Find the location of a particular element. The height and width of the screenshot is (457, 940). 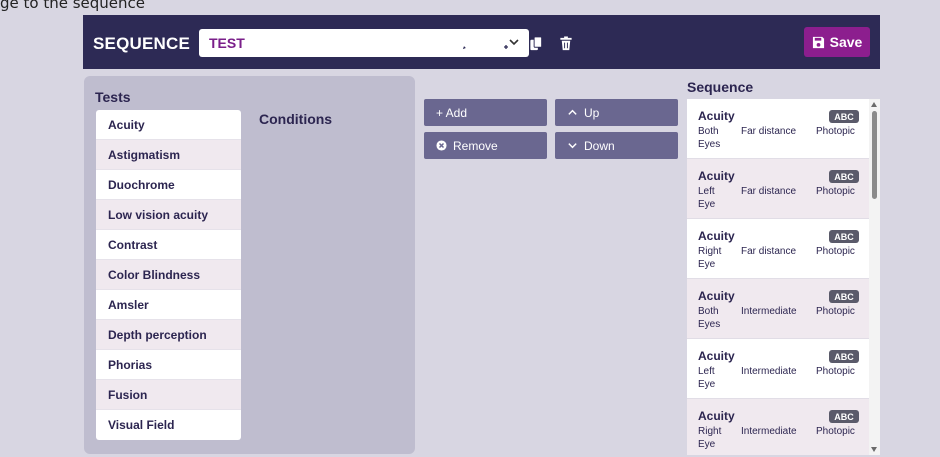

down-button: Down is located at coordinates (616, 145).